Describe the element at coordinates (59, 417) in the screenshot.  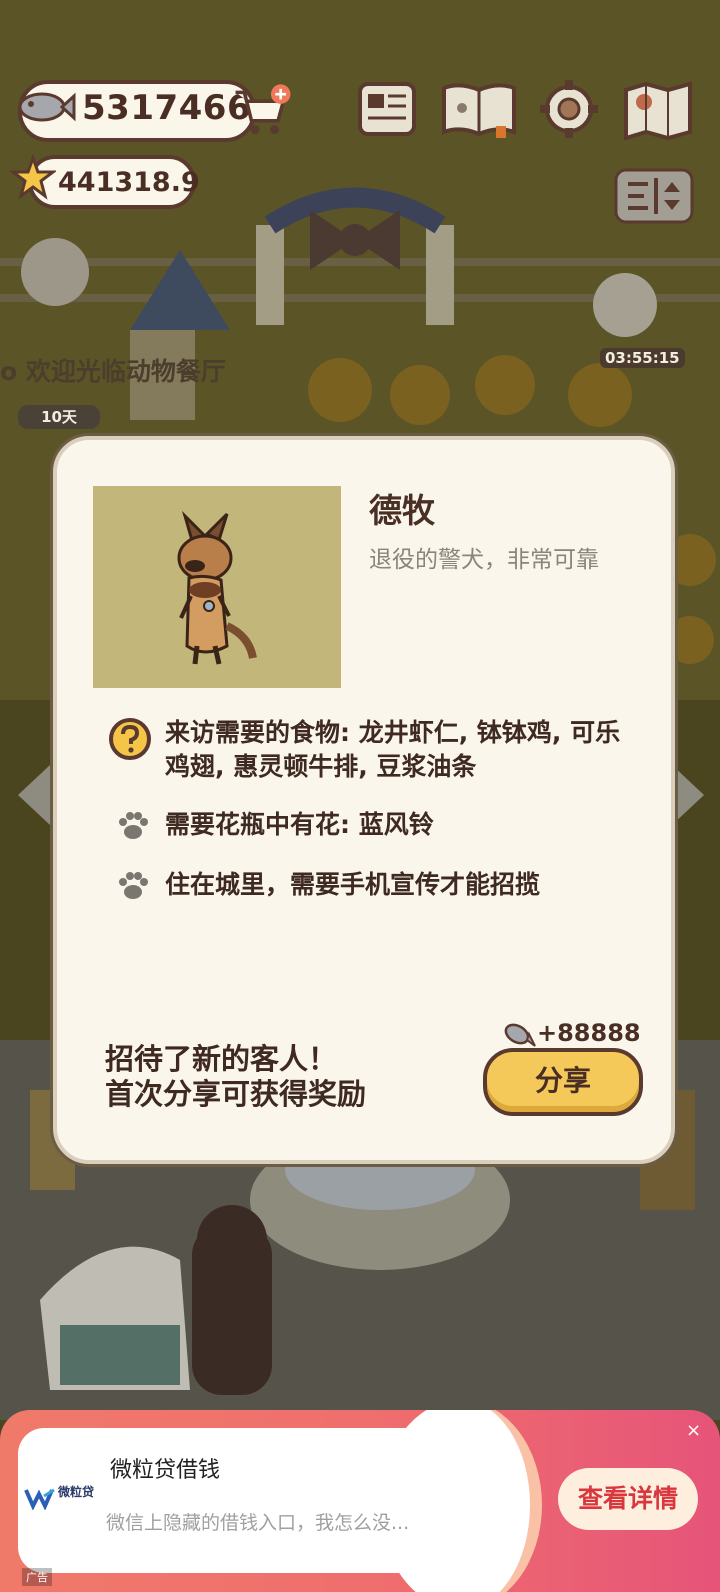
I see `days-counter: 10天` at that location.